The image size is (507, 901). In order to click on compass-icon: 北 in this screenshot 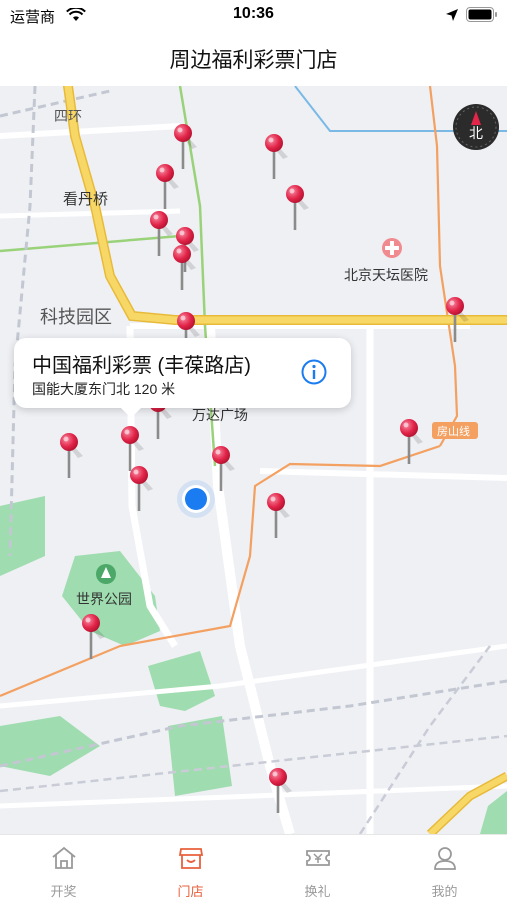, I will do `click(476, 127)`.